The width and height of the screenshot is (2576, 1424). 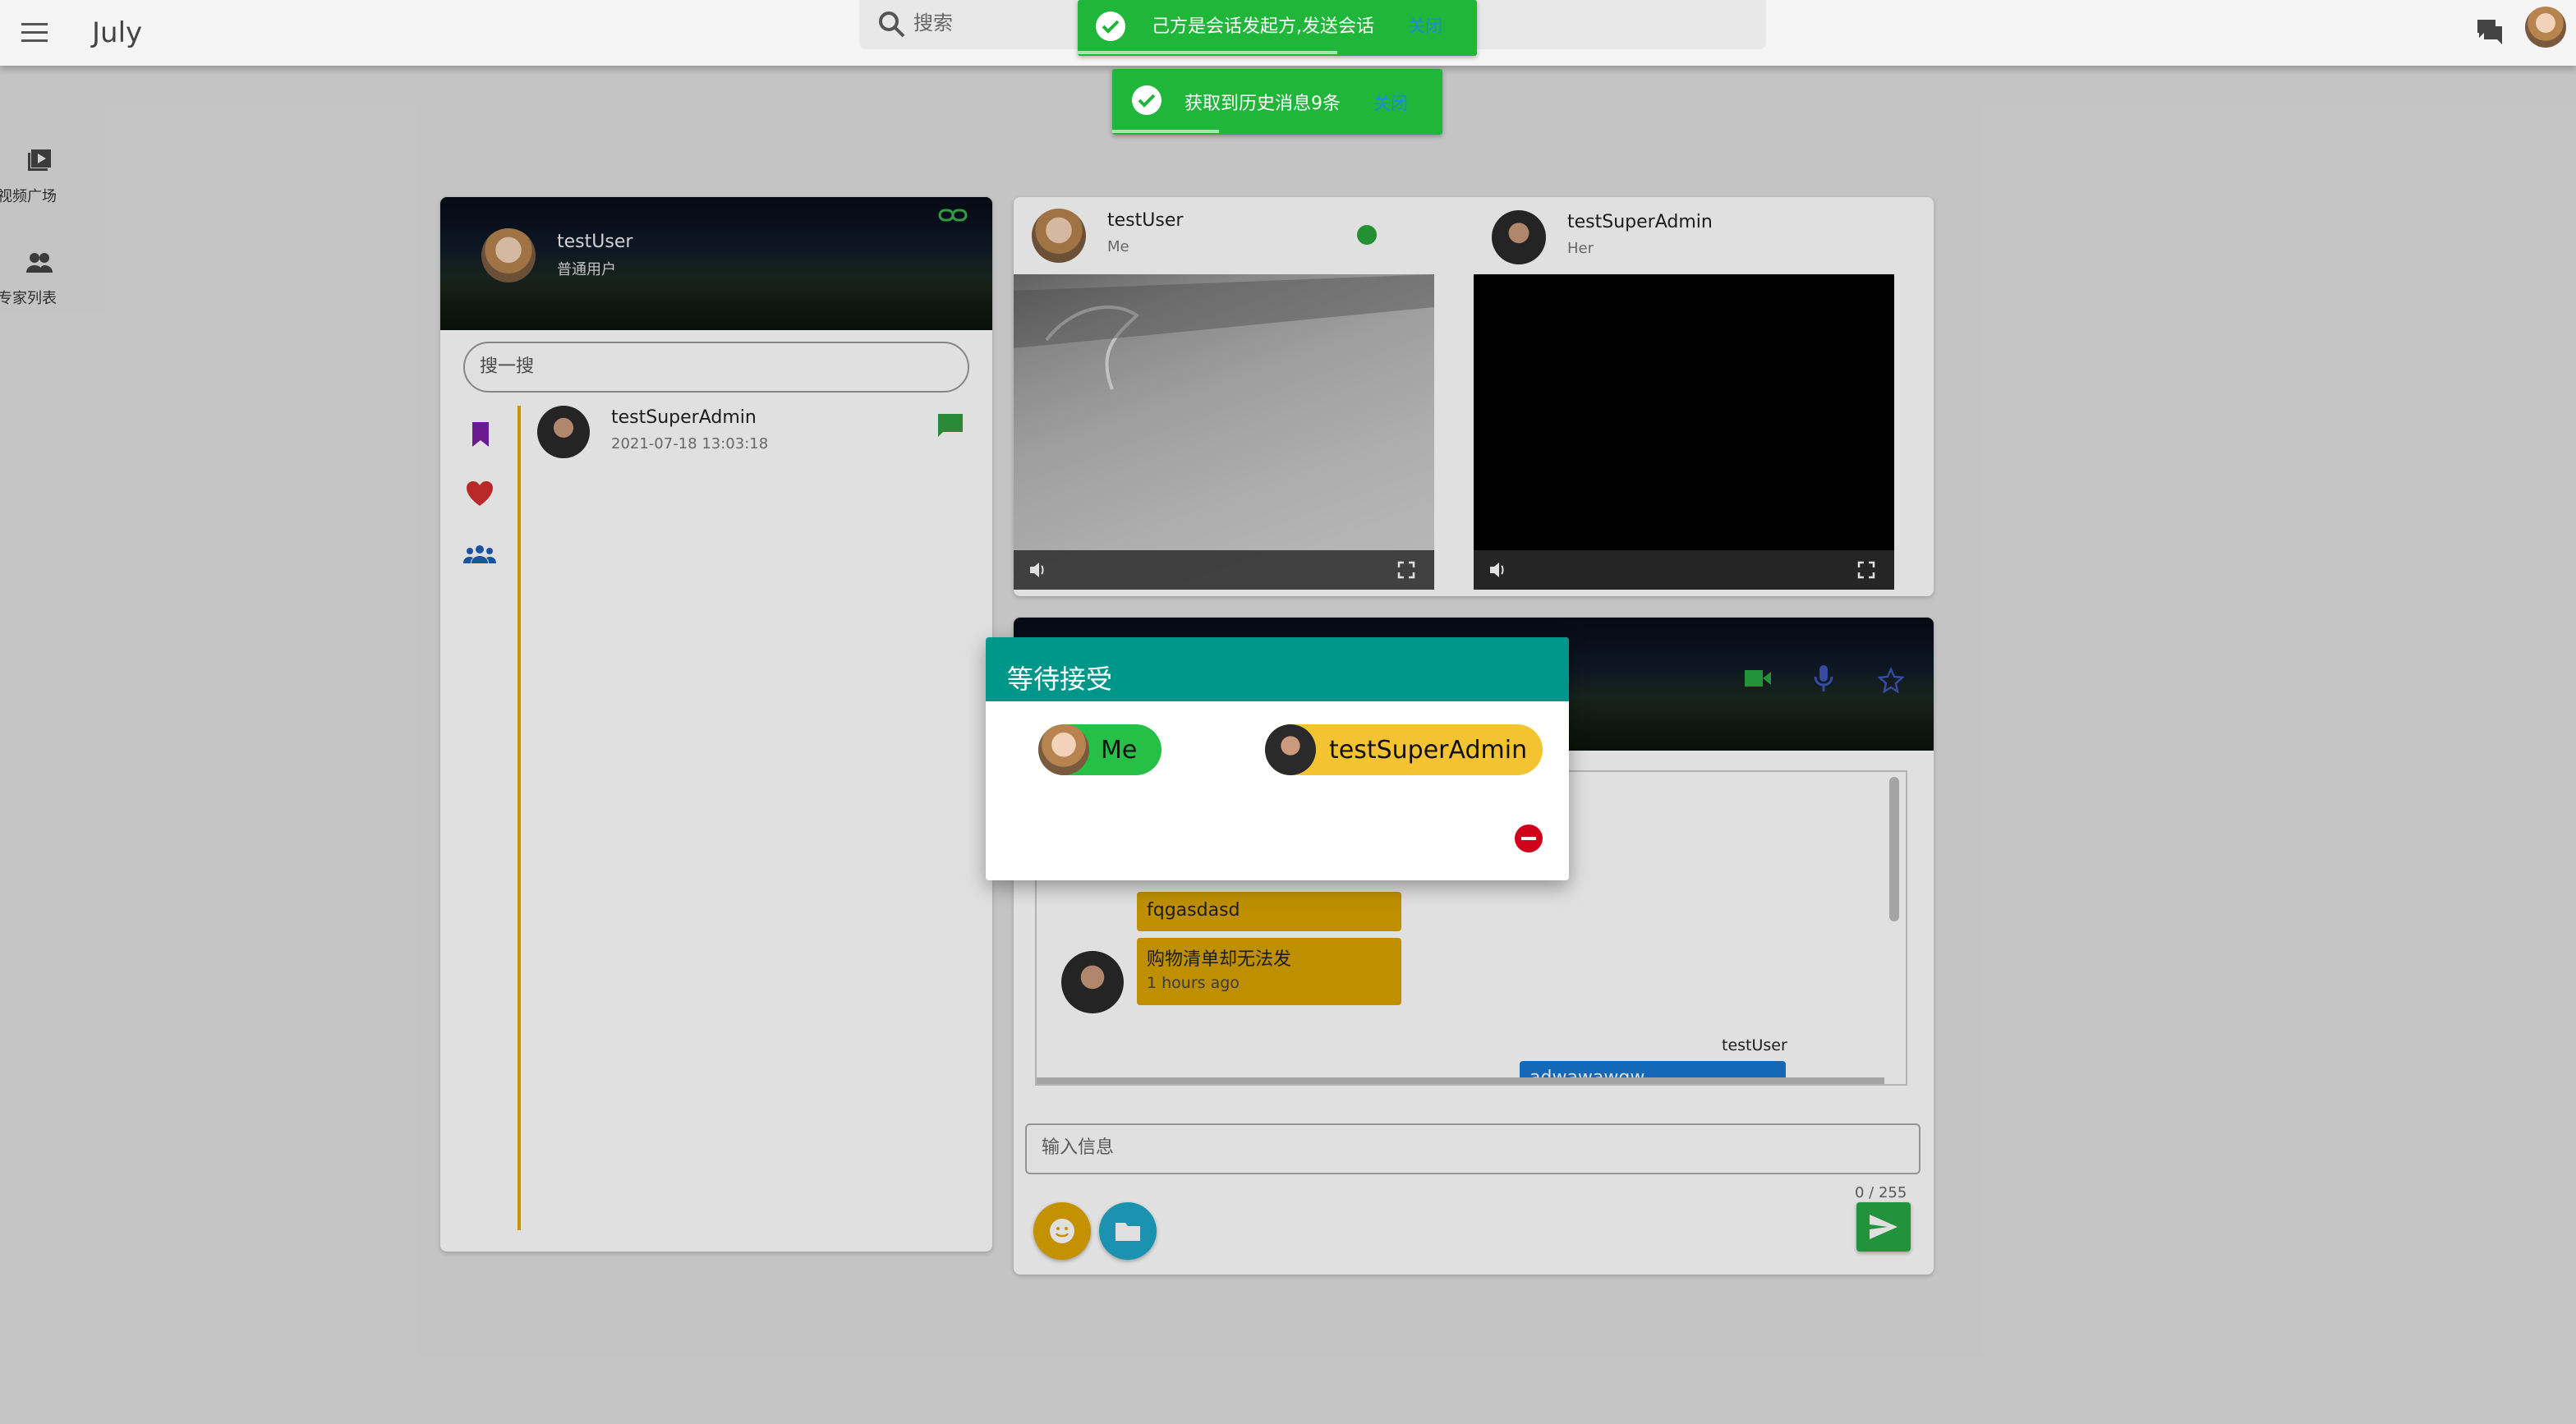 I want to click on caller-label: Me, so click(x=1119, y=750).